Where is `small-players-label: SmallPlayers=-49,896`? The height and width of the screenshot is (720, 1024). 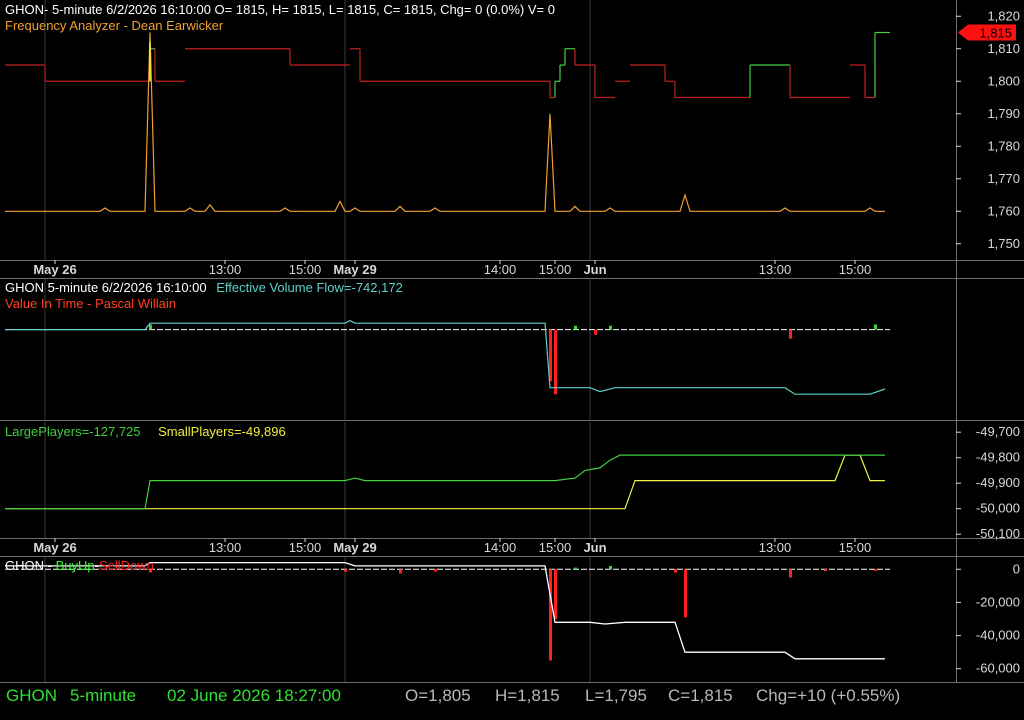 small-players-label: SmallPlayers=-49,896 is located at coordinates (222, 431).